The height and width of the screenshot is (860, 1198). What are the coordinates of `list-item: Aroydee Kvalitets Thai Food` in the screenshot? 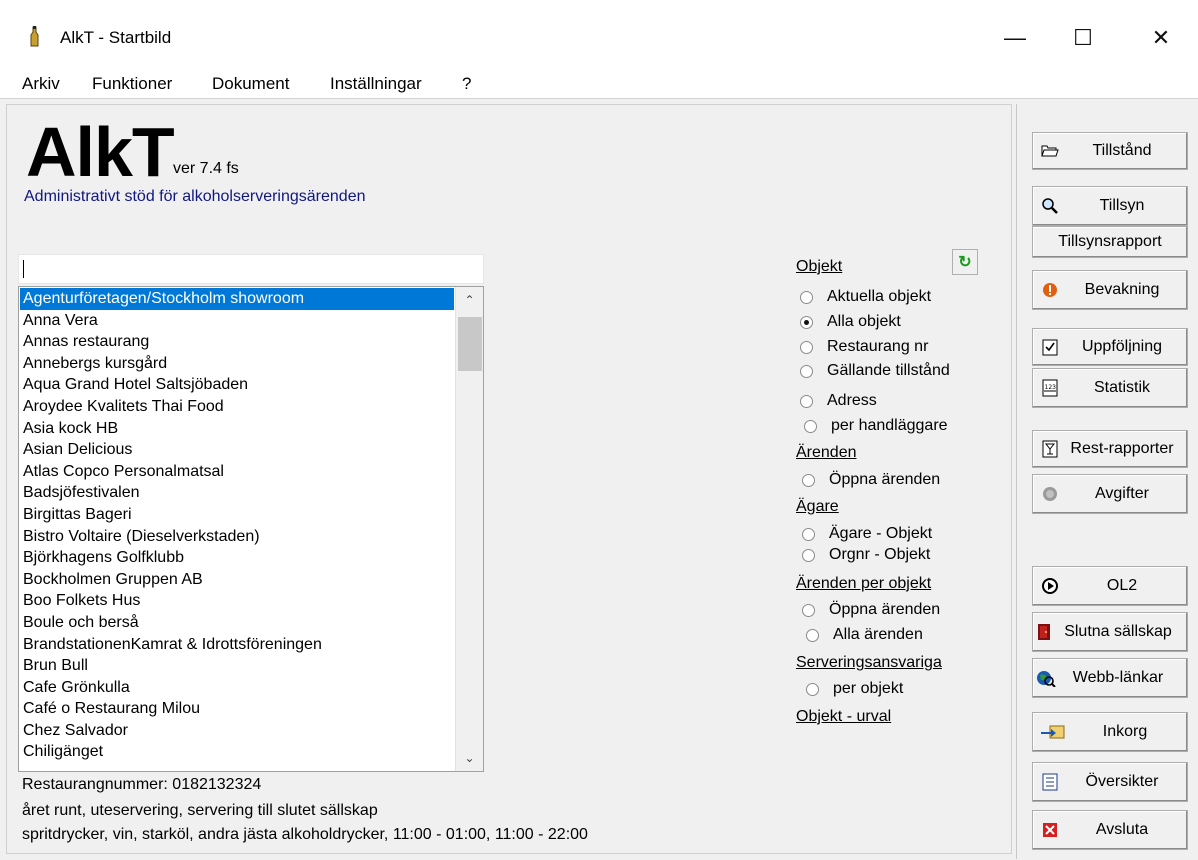 It's located at (237, 407).